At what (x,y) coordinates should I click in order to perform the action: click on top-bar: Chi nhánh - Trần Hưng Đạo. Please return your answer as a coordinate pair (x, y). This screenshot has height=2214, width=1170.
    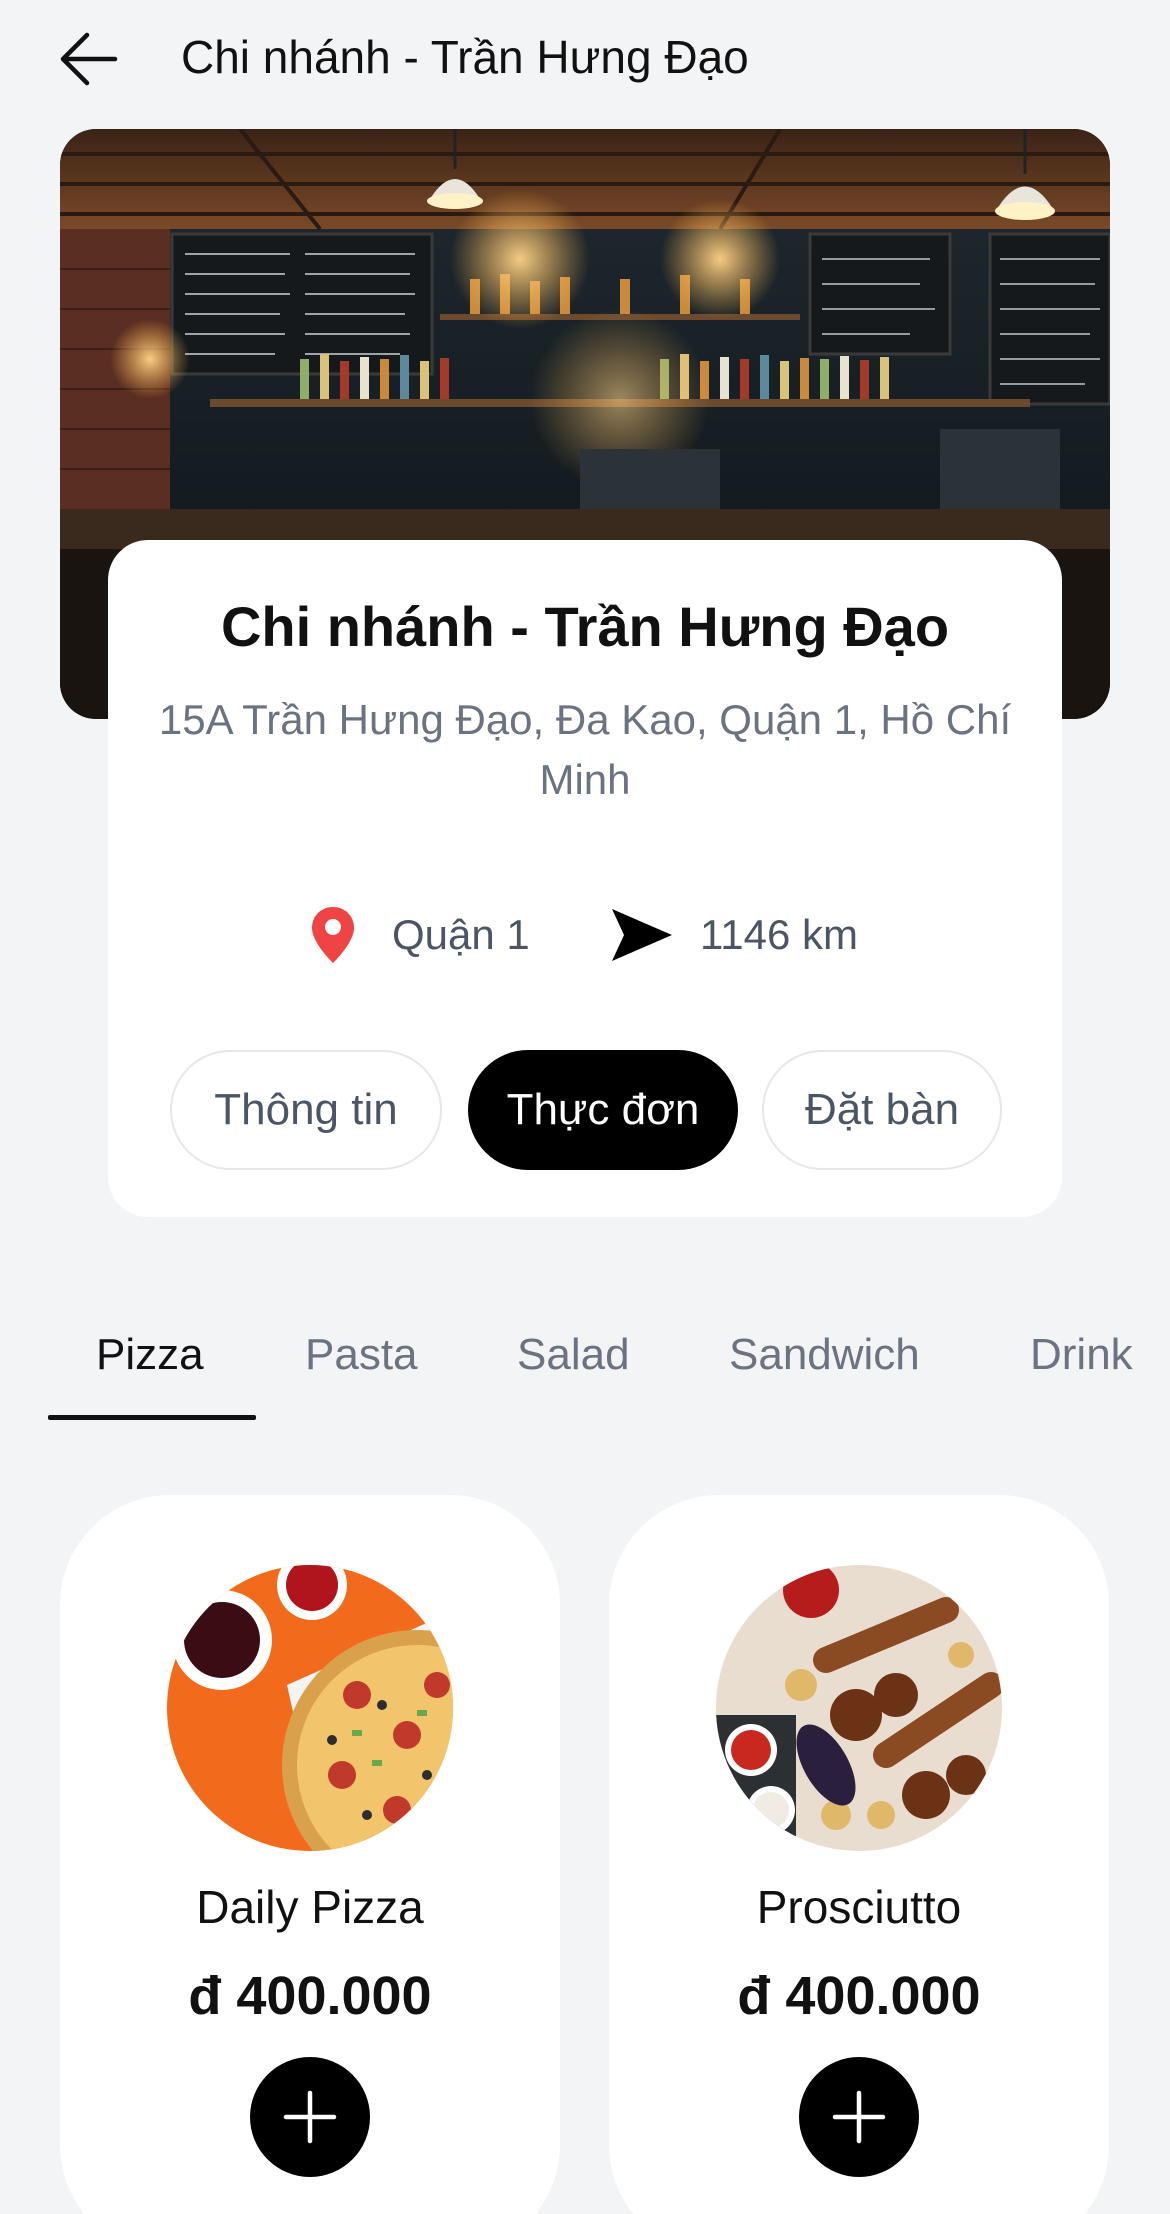
    Looking at the image, I should click on (585, 59).